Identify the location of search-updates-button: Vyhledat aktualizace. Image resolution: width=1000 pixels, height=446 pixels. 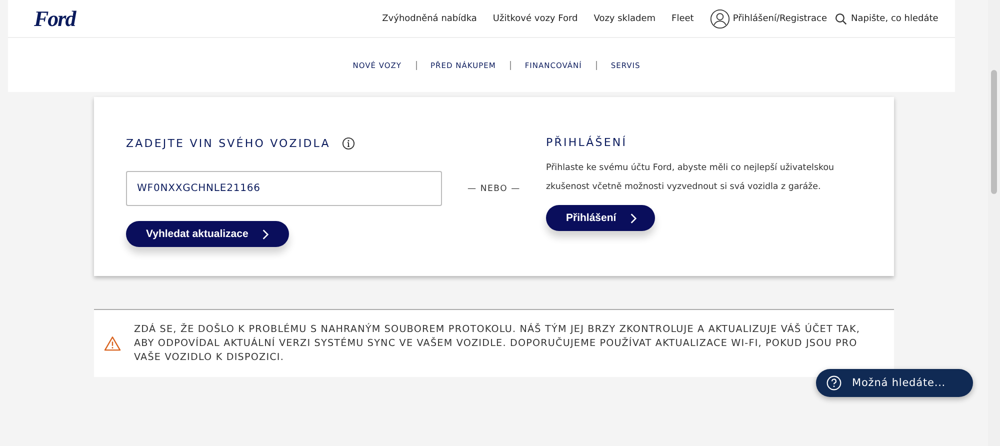
(208, 234).